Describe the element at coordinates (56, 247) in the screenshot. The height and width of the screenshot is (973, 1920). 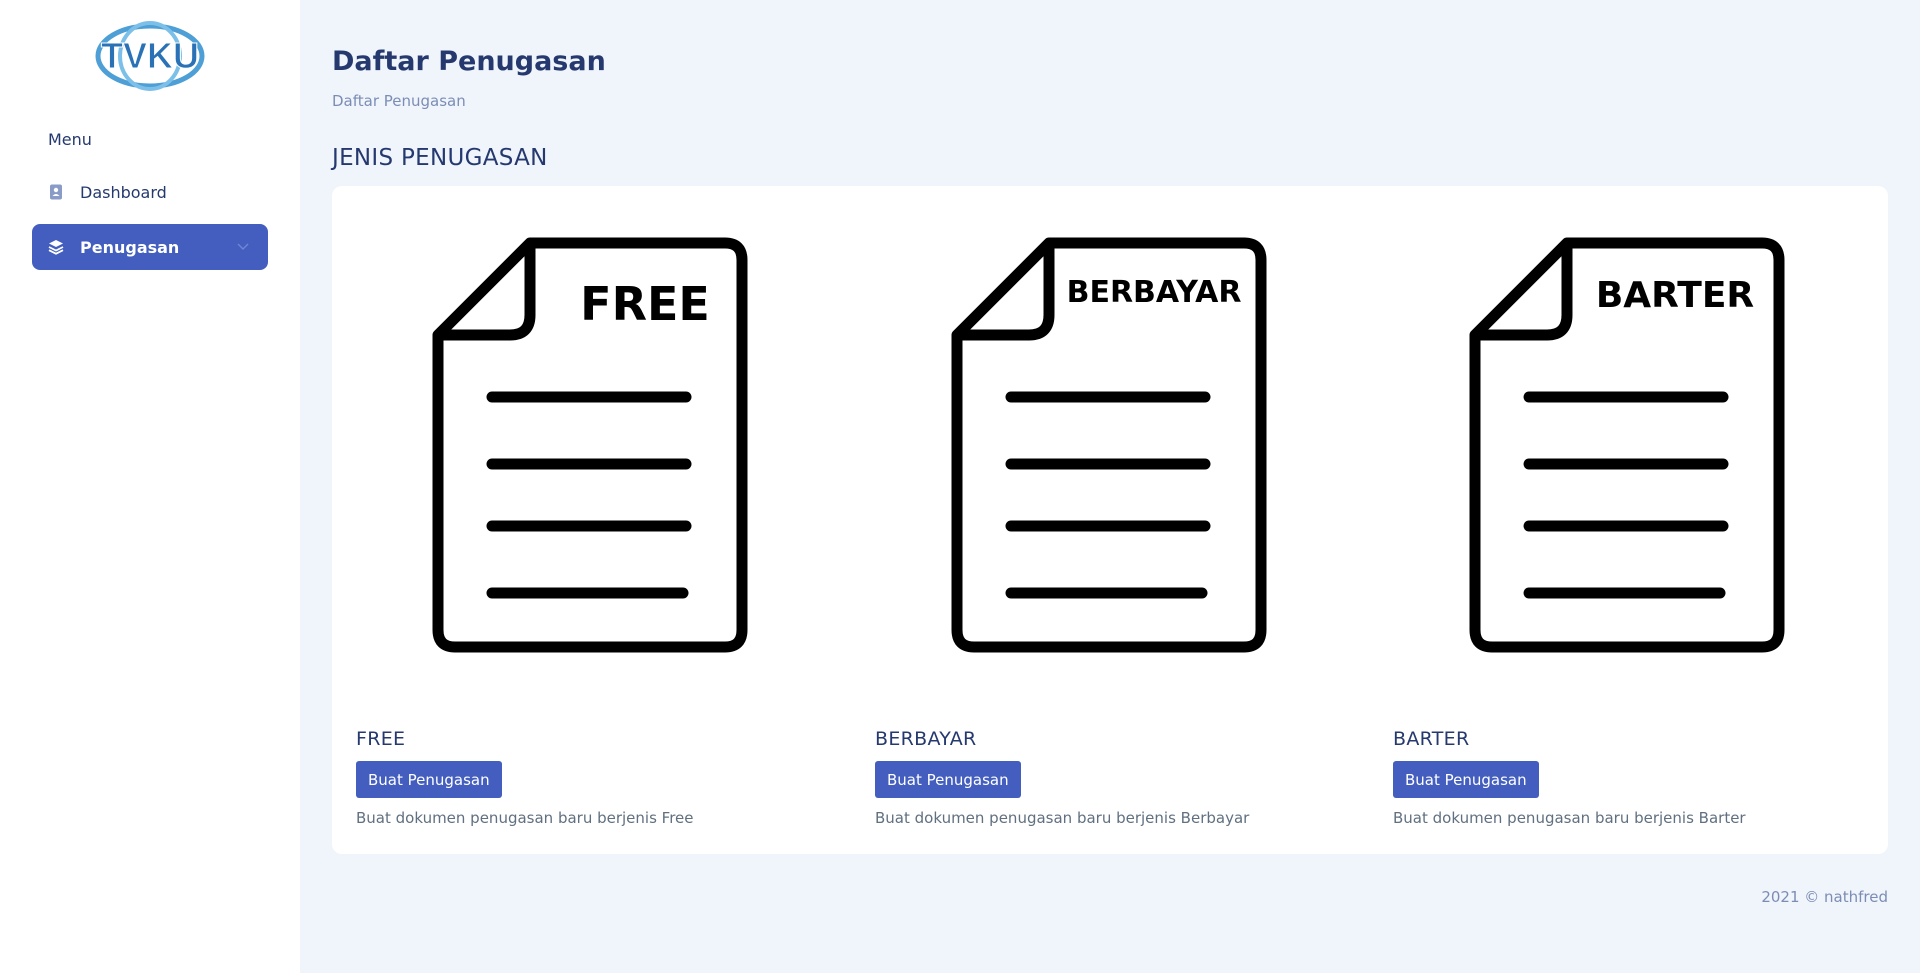
I see `layers-icon` at that location.